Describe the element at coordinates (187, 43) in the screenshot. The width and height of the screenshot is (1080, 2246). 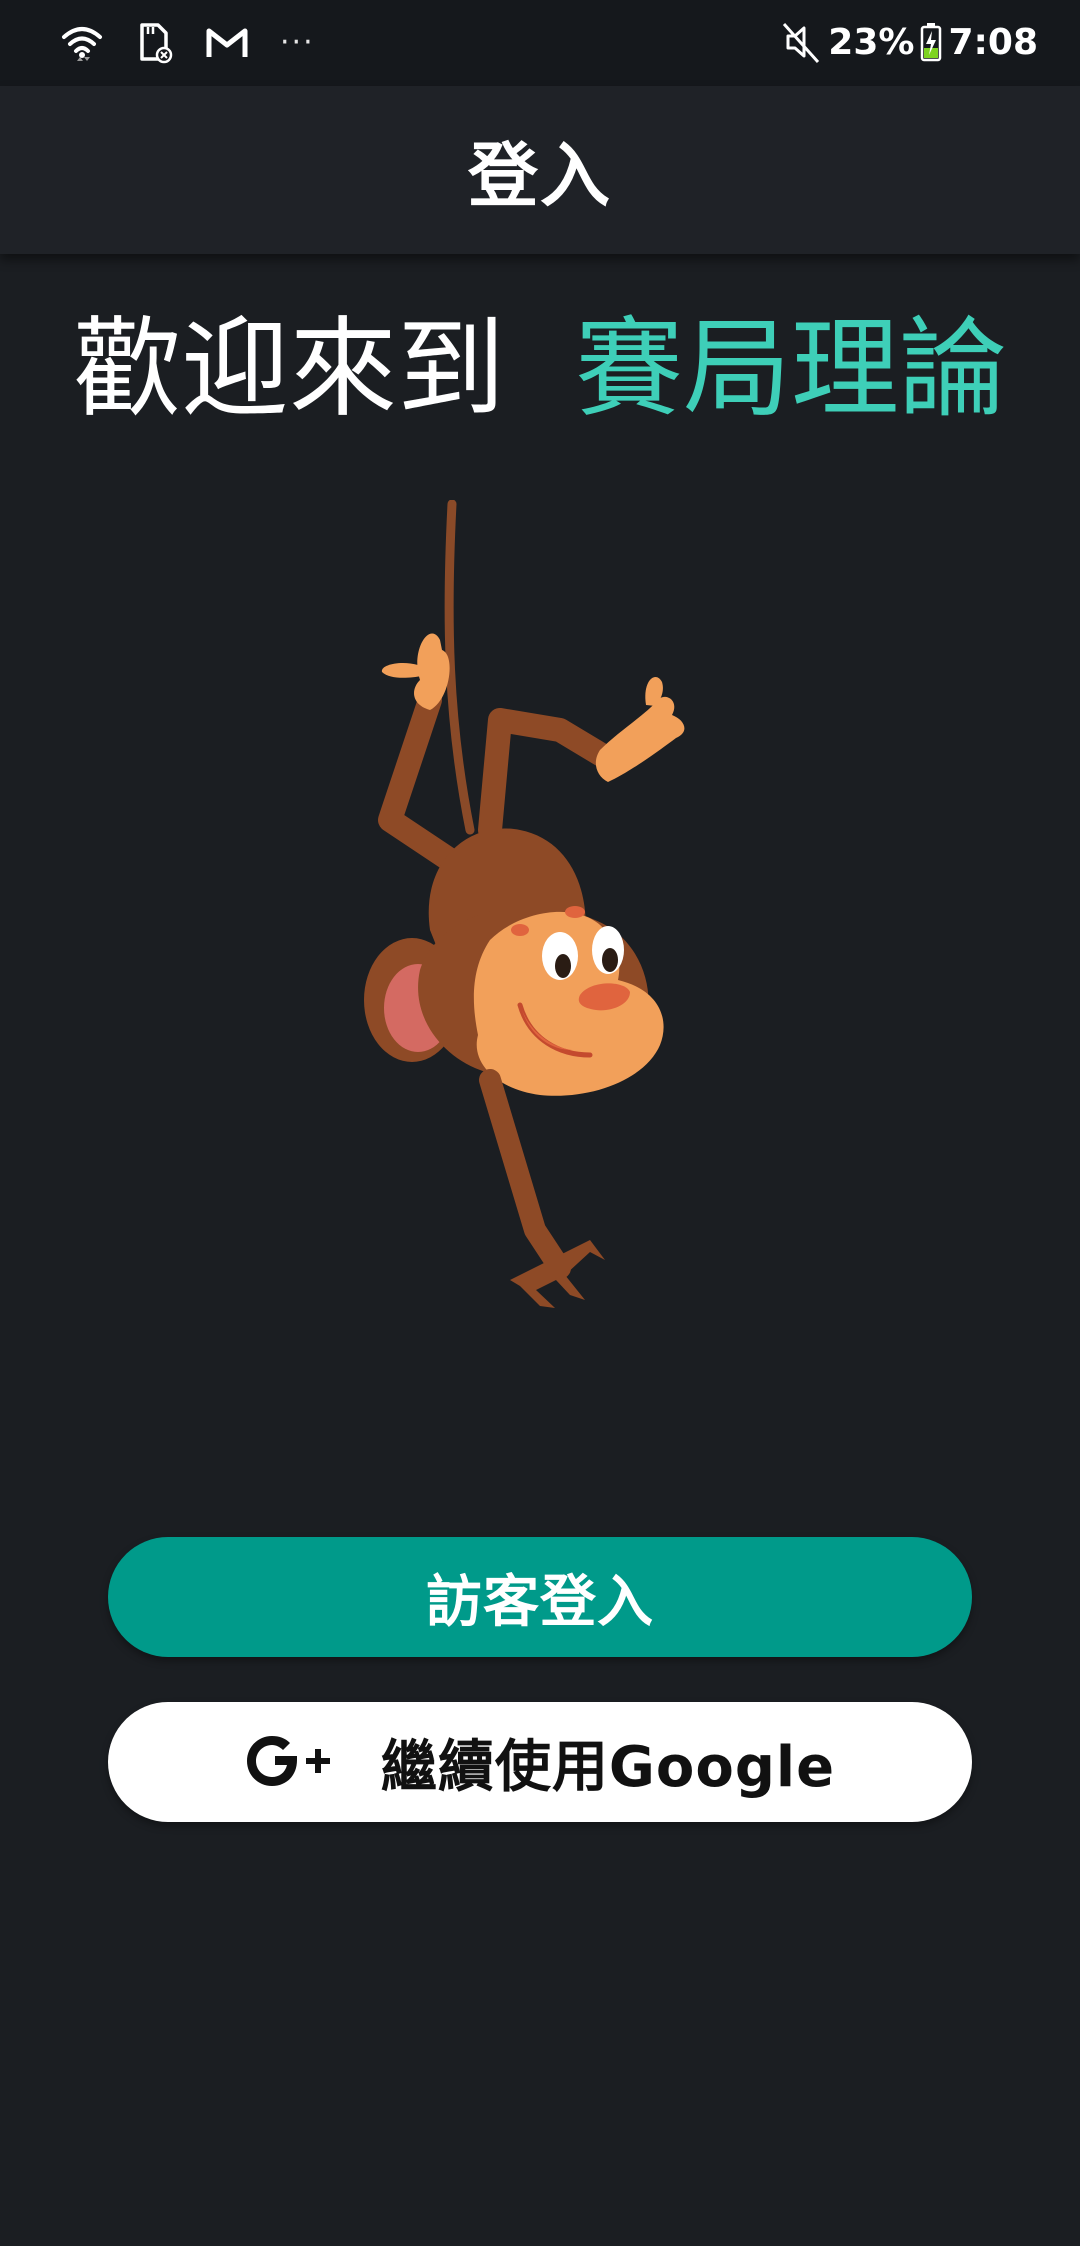
I see `status-left-icons: ···` at that location.